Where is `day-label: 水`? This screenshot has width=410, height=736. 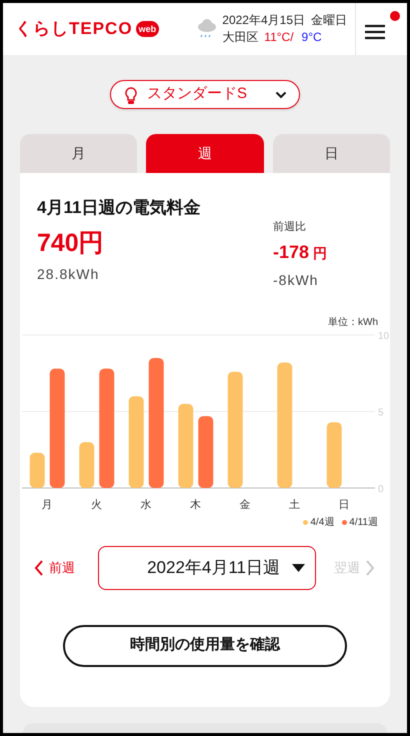
day-label: 水 is located at coordinates (146, 504).